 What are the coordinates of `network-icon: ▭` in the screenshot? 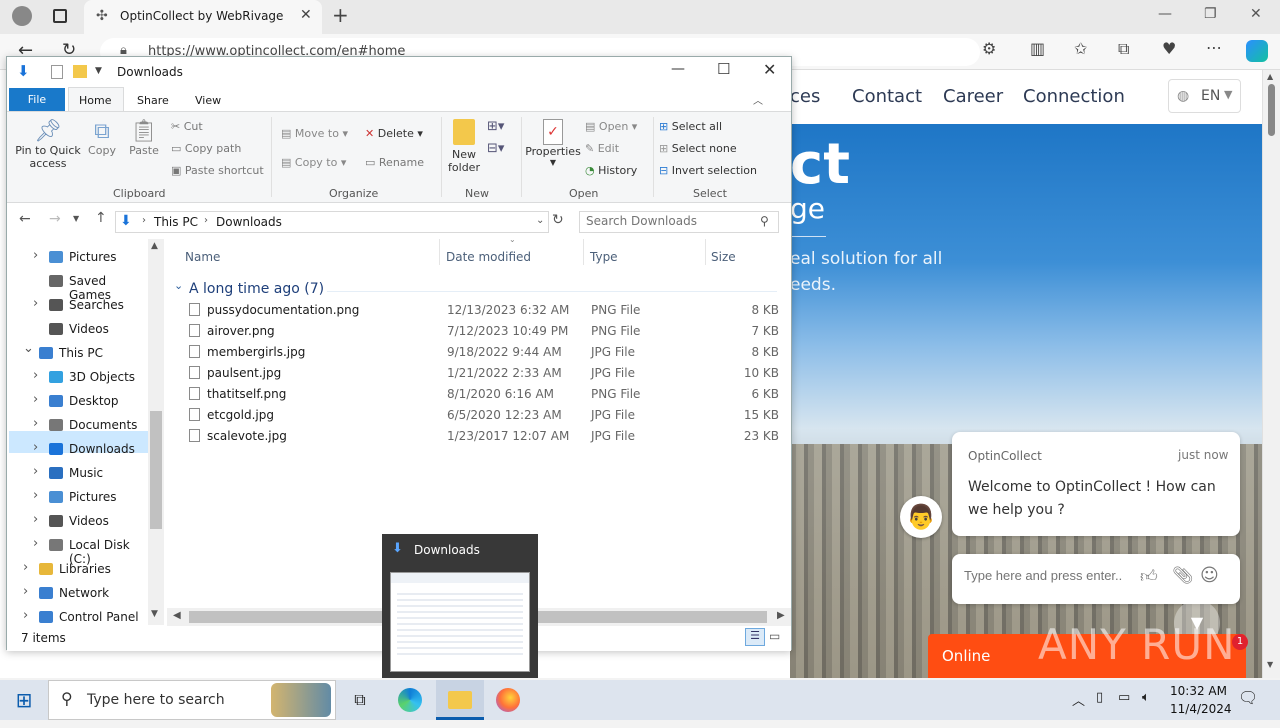 It's located at (1124, 697).